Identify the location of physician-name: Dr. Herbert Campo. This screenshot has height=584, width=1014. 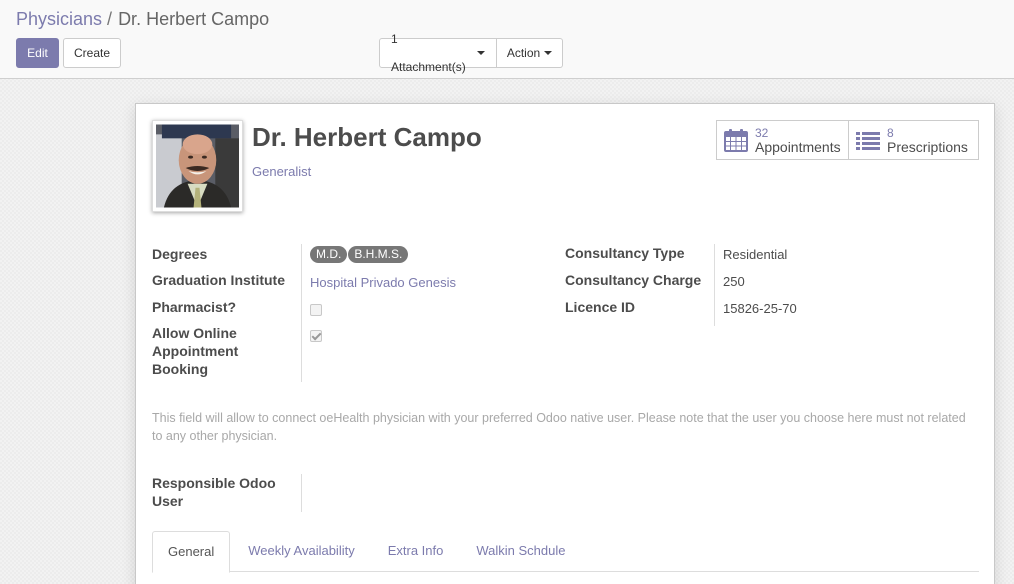
(367, 137).